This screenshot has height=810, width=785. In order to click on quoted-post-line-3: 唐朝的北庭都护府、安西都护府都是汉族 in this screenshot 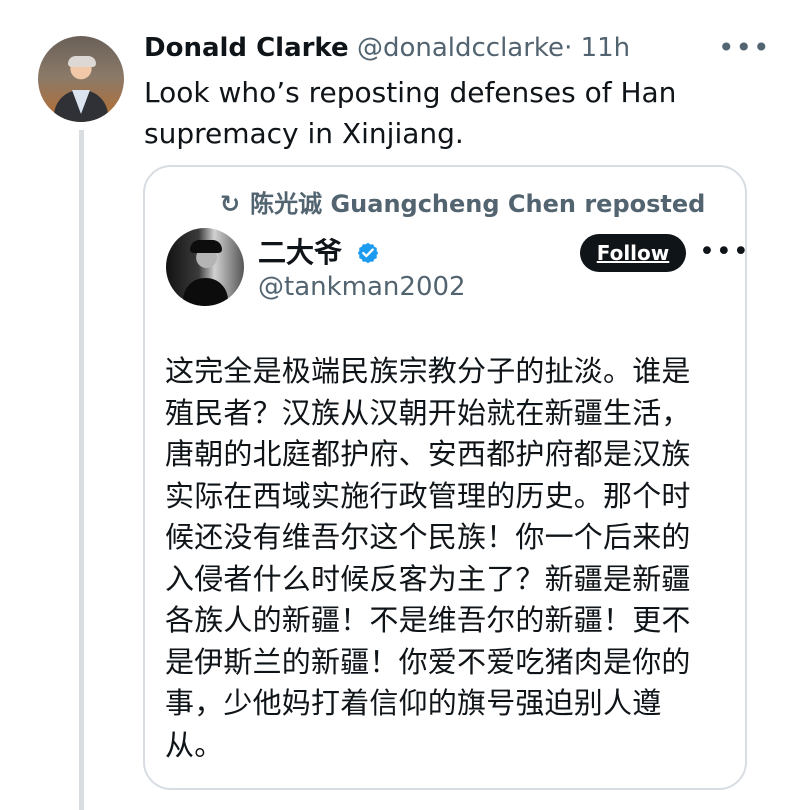, I will do `click(428, 454)`.